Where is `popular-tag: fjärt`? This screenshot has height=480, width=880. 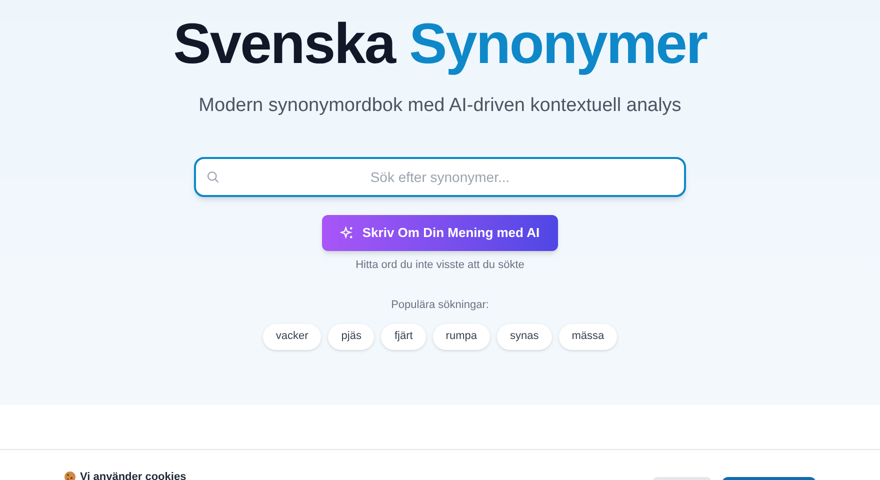
popular-tag: fjärt is located at coordinates (403, 337).